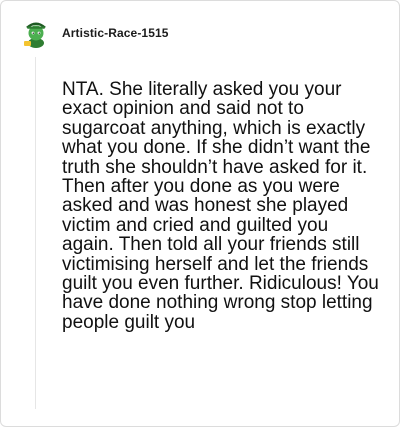 The image size is (400, 427). I want to click on comment-author: Artistic-Race-1515, so click(115, 33).